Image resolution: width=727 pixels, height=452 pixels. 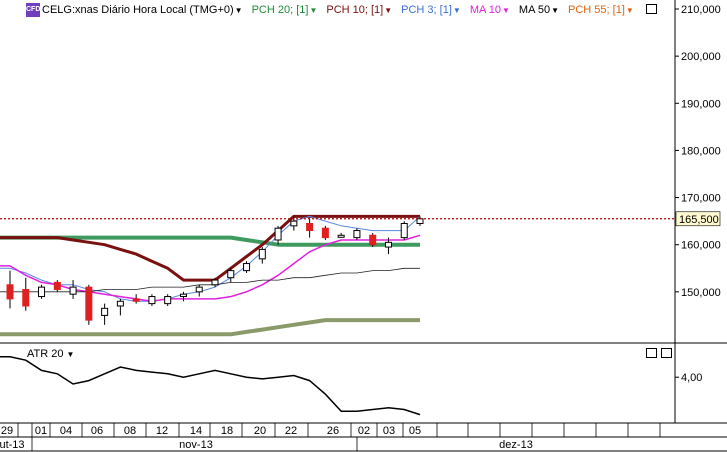 What do you see at coordinates (516, 445) in the screenshot?
I see `month-label: dez-13` at bounding box center [516, 445].